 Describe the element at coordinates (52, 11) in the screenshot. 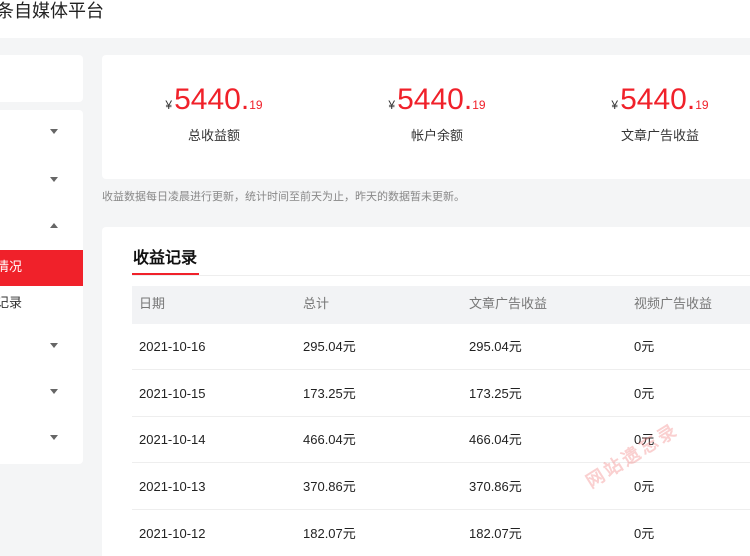

I see `app-title: 条自媒体平台` at that location.